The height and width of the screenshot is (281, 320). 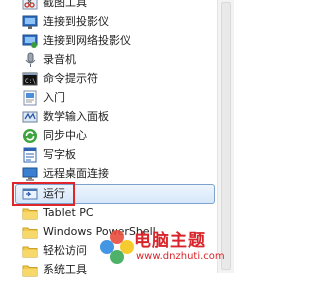 I want to click on annotation-highlight-box, so click(x=43, y=194).